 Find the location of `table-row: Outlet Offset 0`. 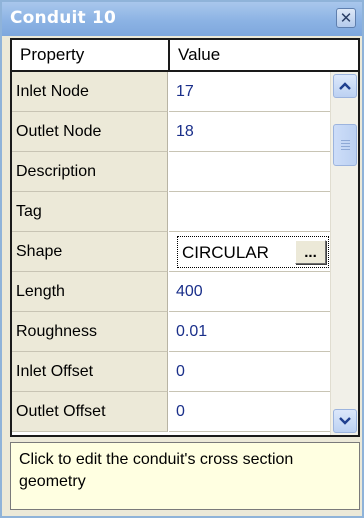

table-row: Outlet Offset 0 is located at coordinates (171, 412).